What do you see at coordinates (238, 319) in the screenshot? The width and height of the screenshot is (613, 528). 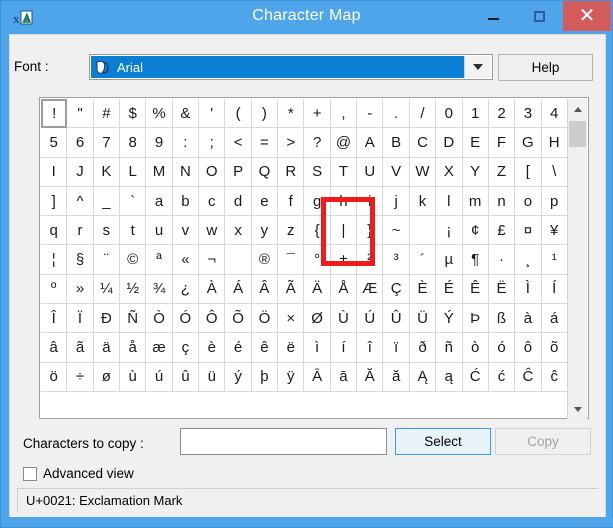 I see `character-cell: Õ` at bounding box center [238, 319].